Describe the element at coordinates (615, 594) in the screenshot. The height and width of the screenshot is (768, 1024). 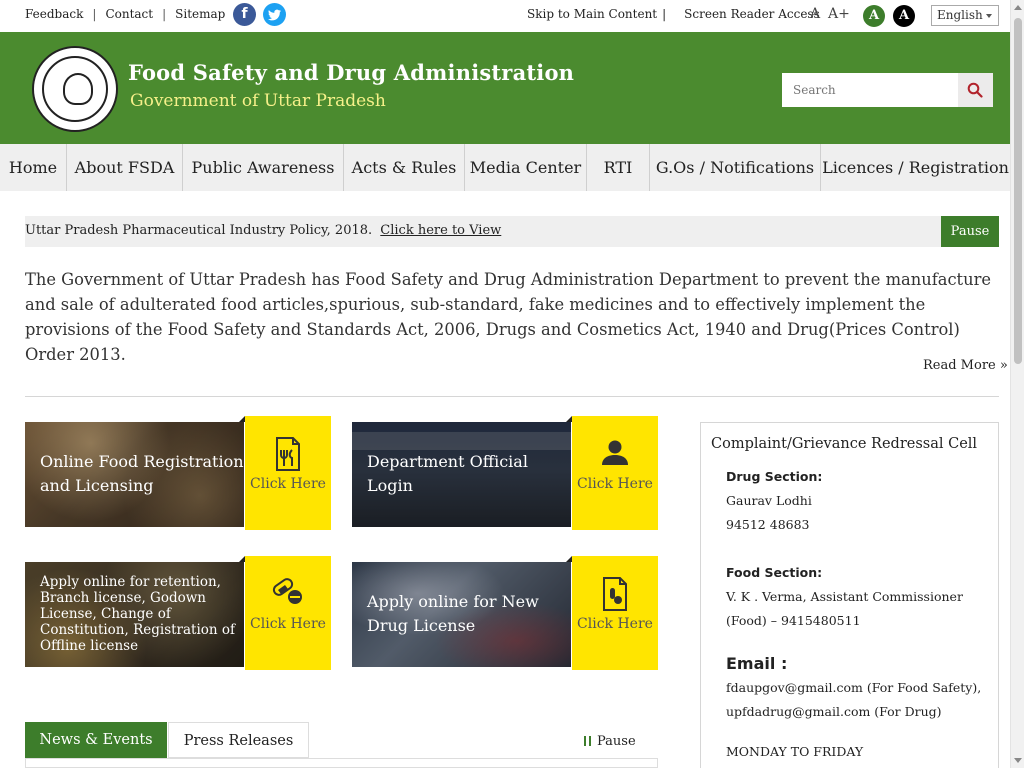
I see `drug-license-icon` at that location.